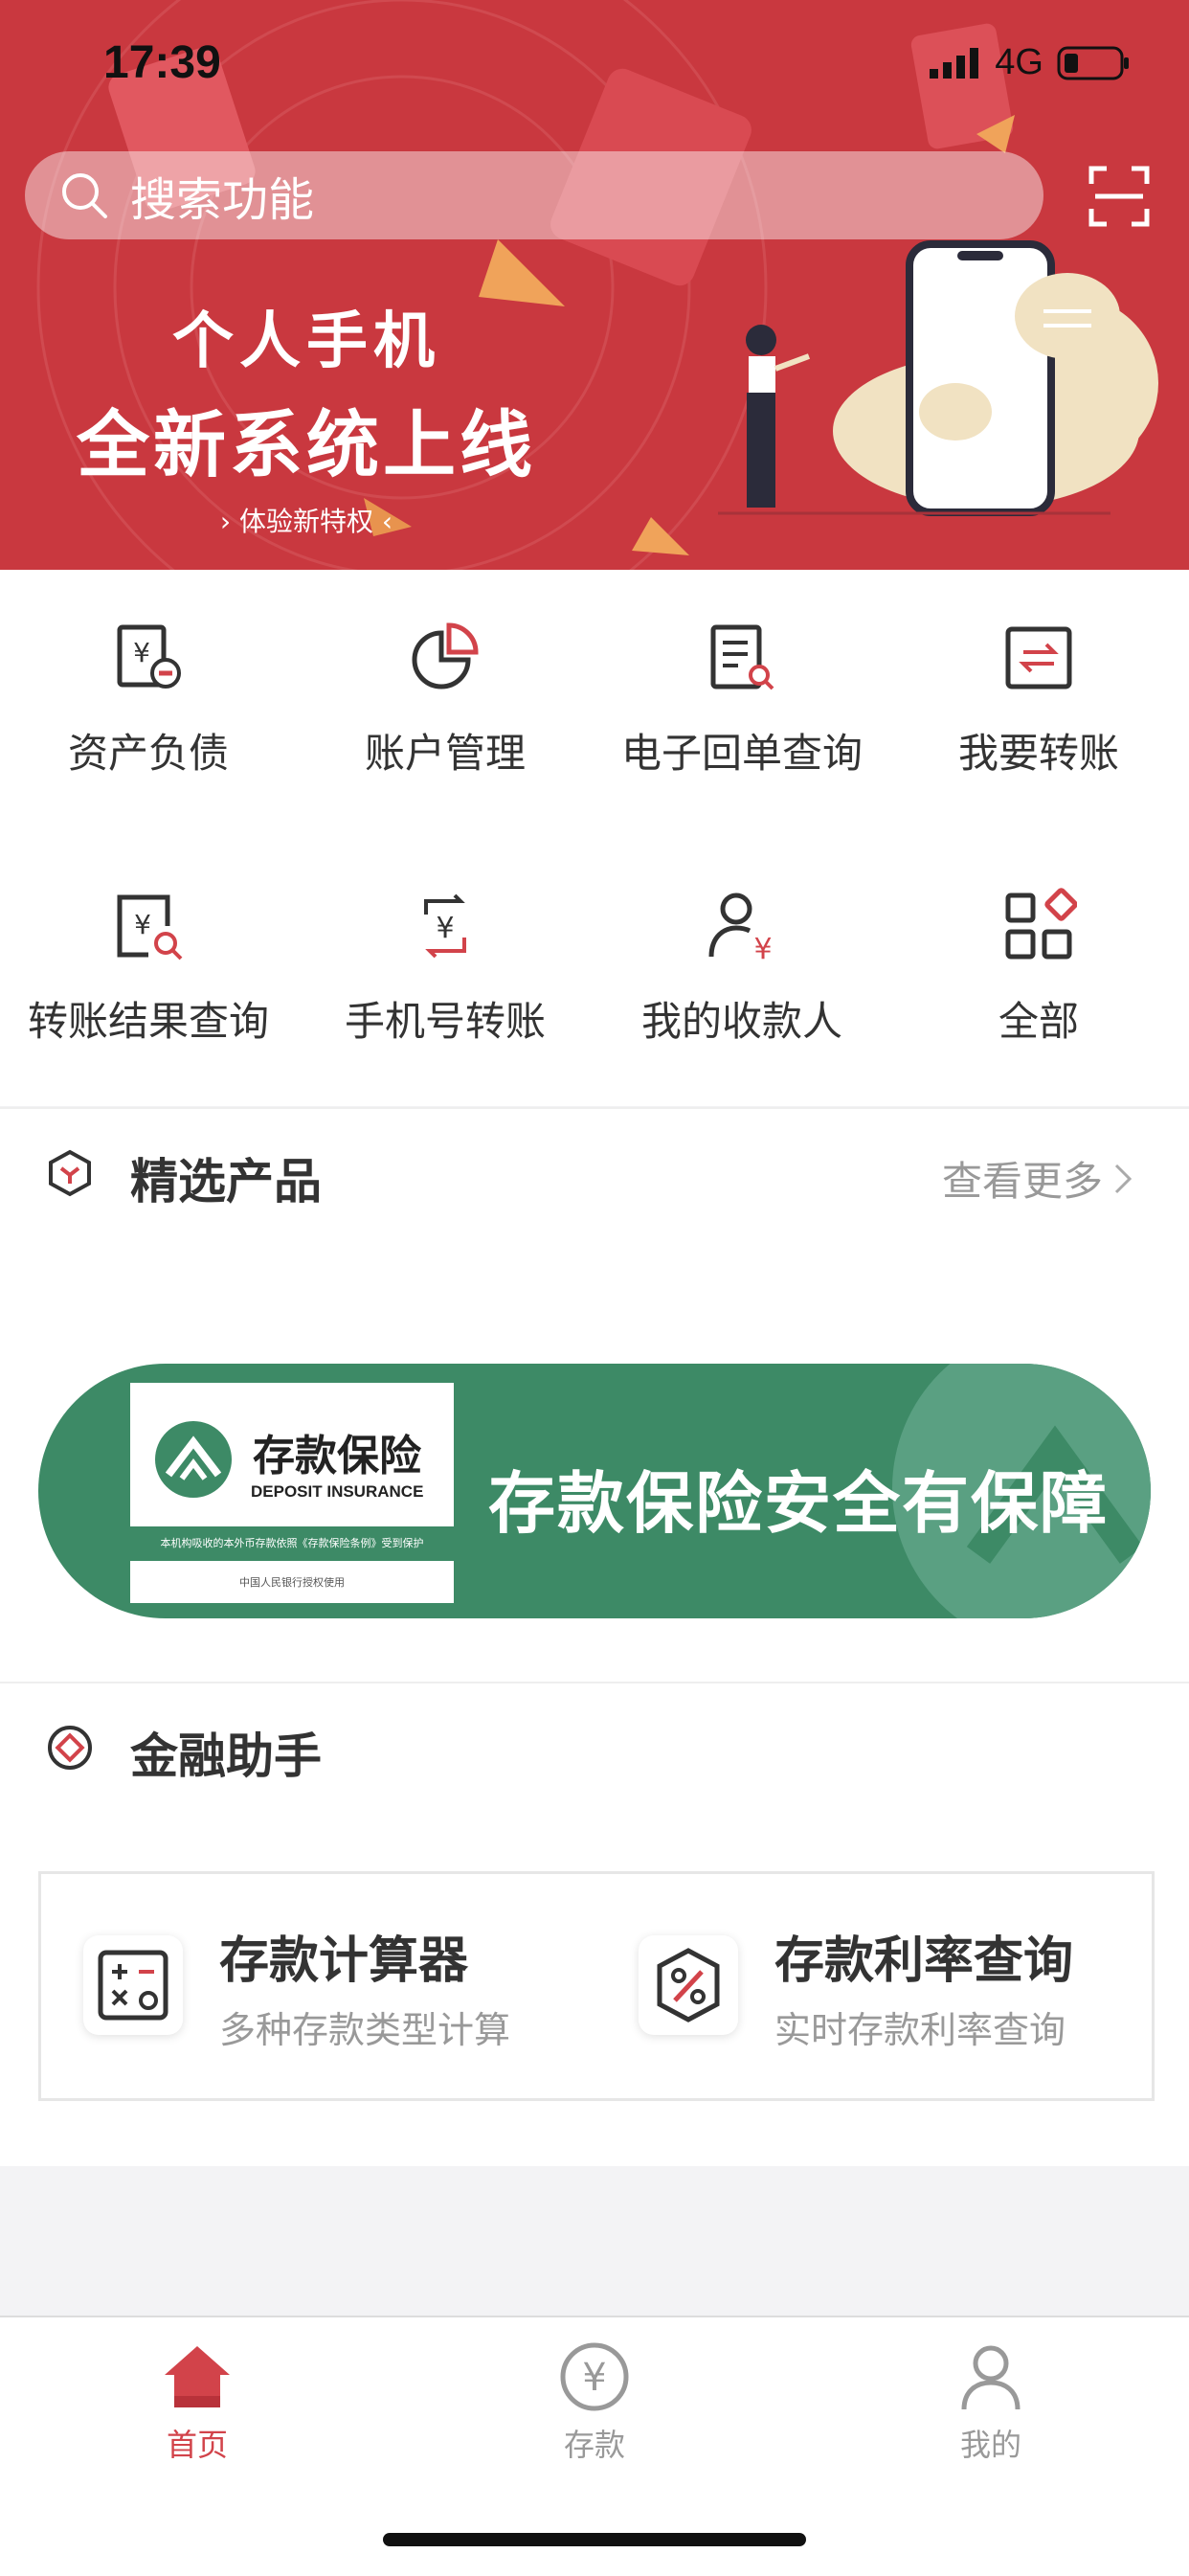 The image size is (1189, 2576). I want to click on menu-item-transfer: 我要转账, so click(1038, 685).